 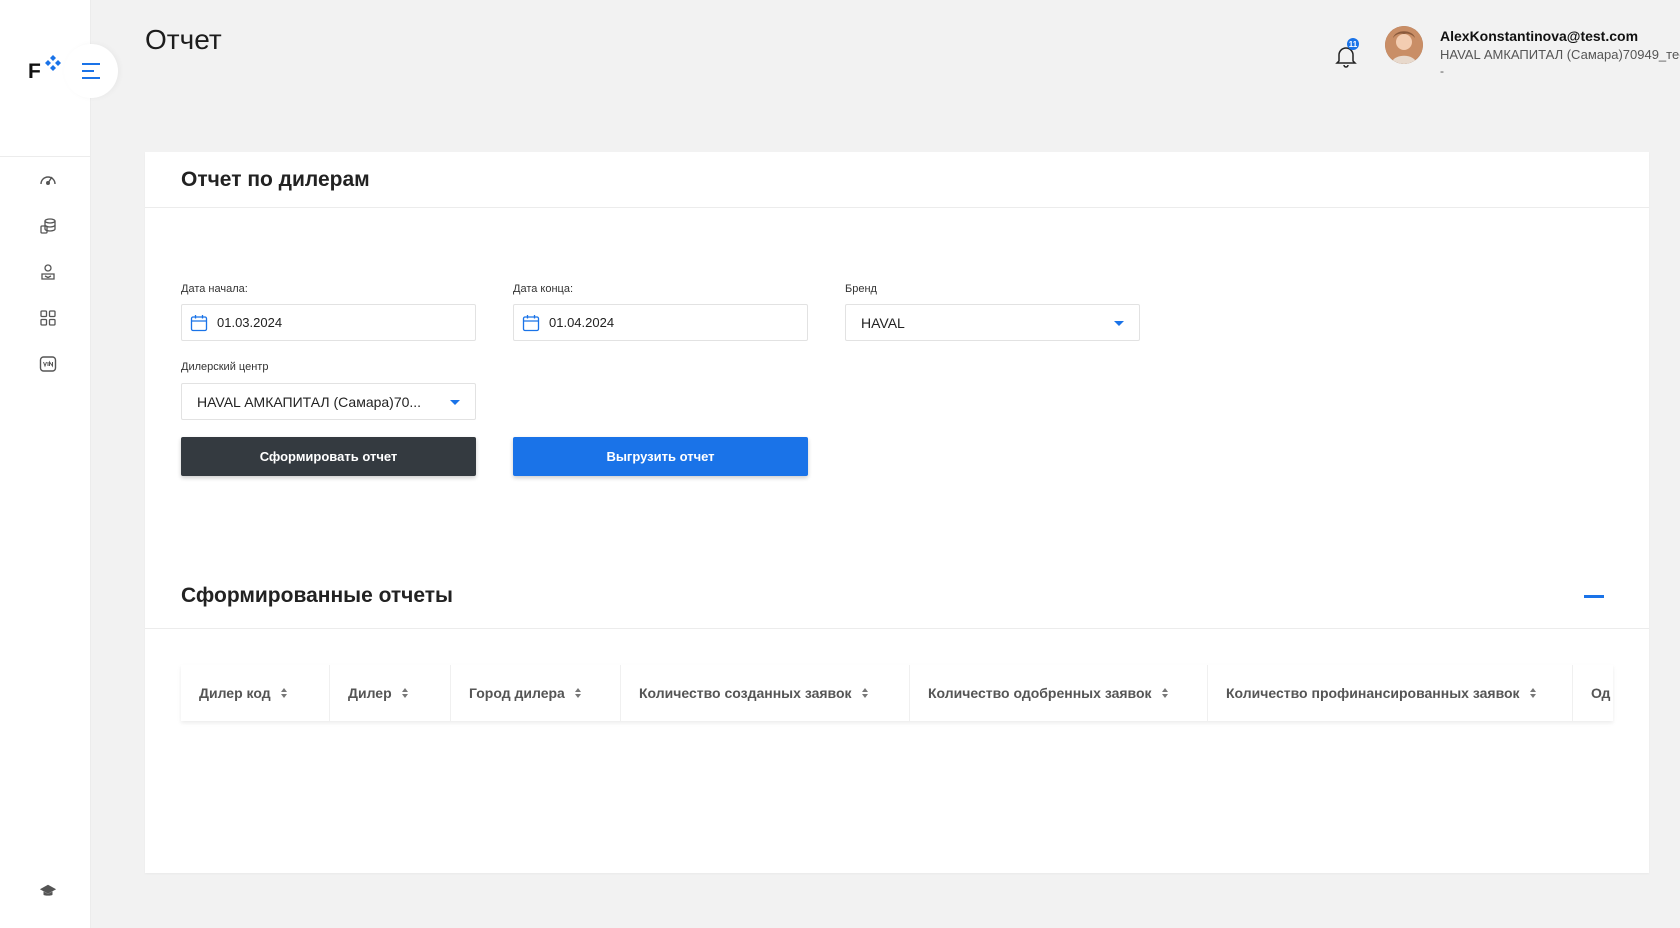 What do you see at coordinates (317, 595) in the screenshot?
I see `generated-reports-title: Сформированные отчеты` at bounding box center [317, 595].